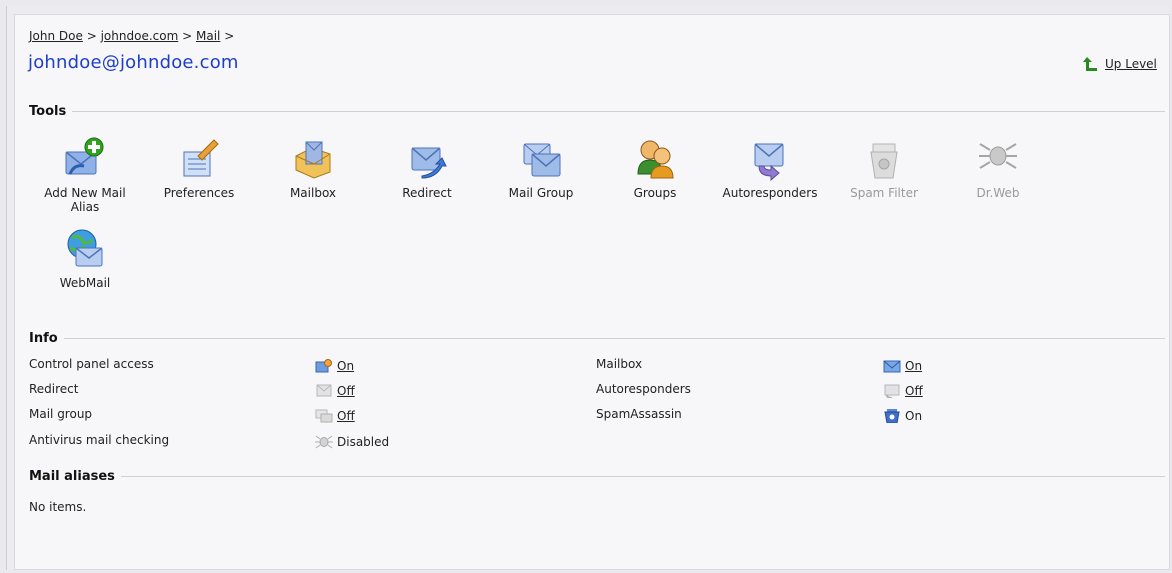  What do you see at coordinates (1131, 64) in the screenshot?
I see `up-level-label: Up Level` at bounding box center [1131, 64].